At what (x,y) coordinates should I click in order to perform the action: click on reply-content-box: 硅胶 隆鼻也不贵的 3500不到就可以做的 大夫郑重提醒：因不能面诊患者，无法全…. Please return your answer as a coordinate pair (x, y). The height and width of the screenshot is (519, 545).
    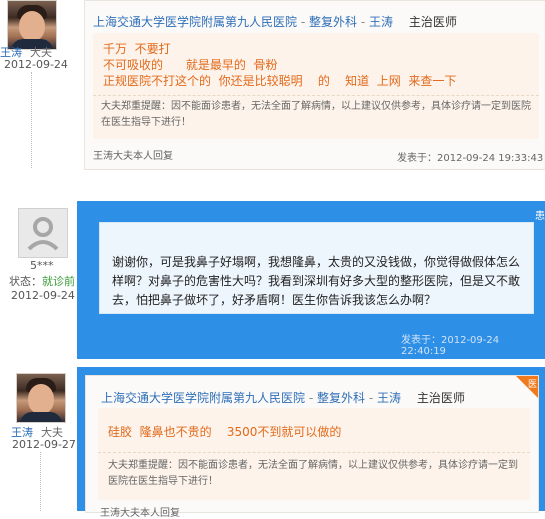
    Looking at the image, I should click on (314, 454).